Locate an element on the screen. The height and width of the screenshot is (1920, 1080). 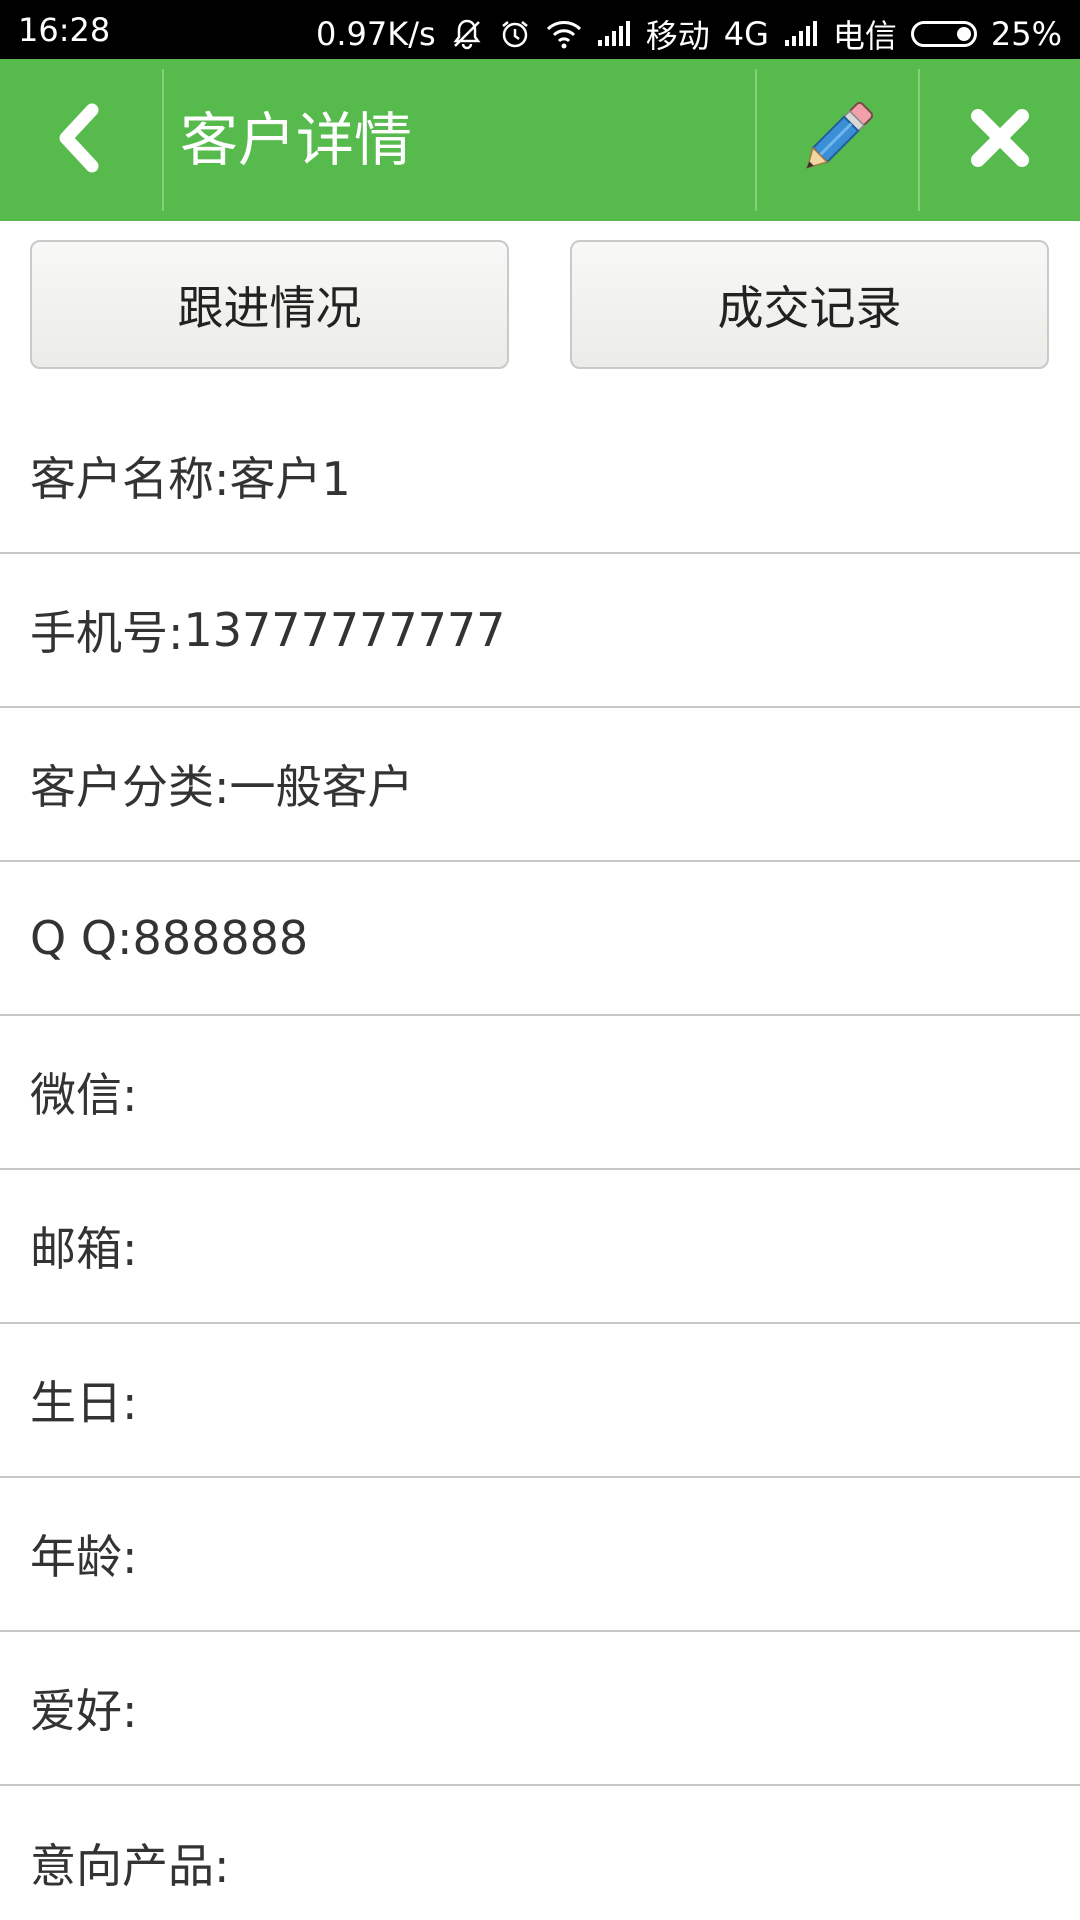
battery-fill is located at coordinates (963, 34).